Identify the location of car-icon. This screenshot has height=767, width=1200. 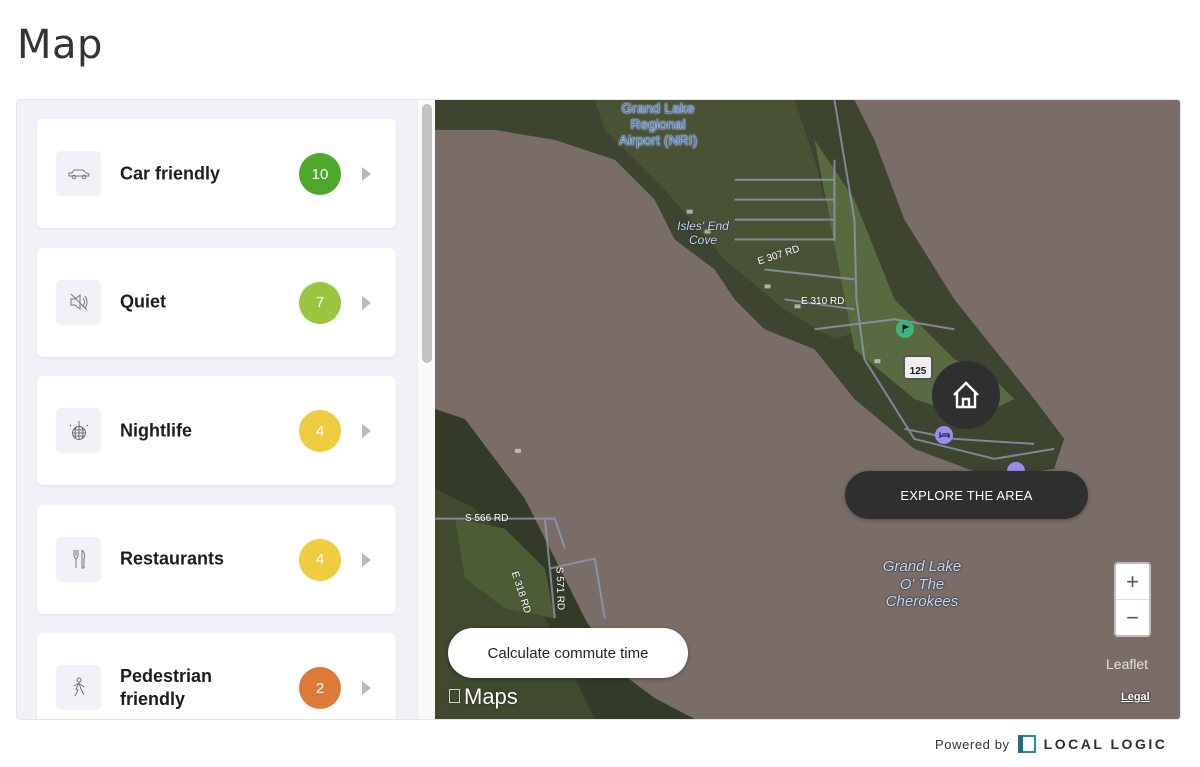
(78, 174).